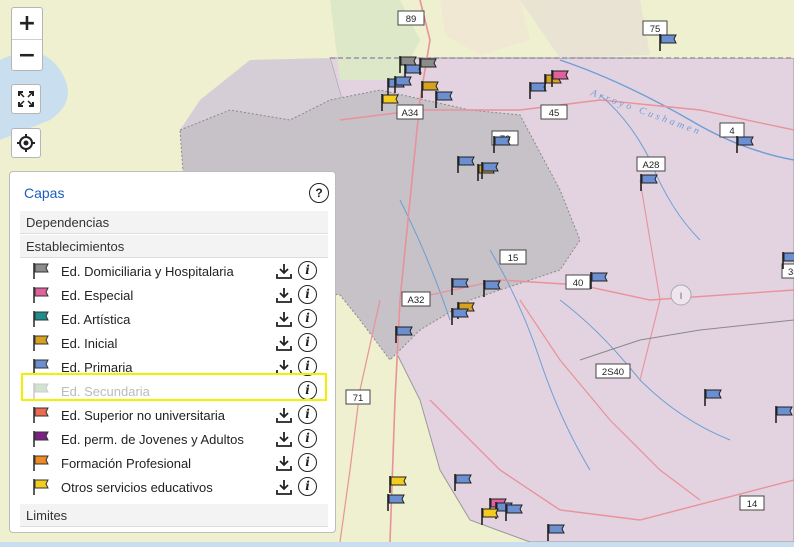 This screenshot has width=794, height=547. I want to click on road-label-a32: A32, so click(416, 299).